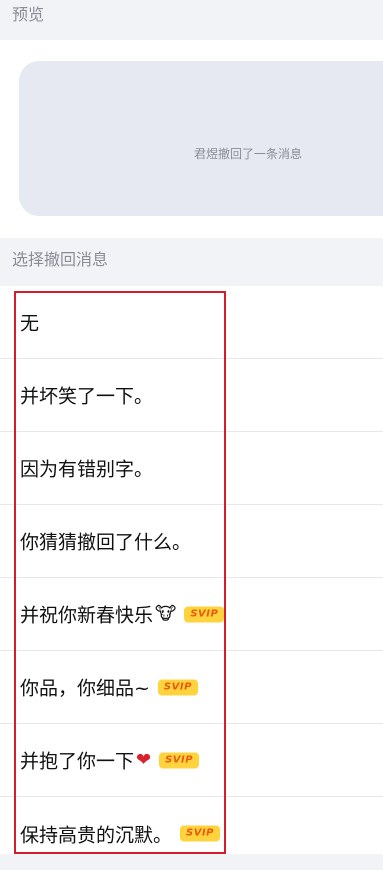 The height and width of the screenshot is (870, 383). I want to click on recall-option-savor: 你品，你细品~ SVIP, so click(191, 687).